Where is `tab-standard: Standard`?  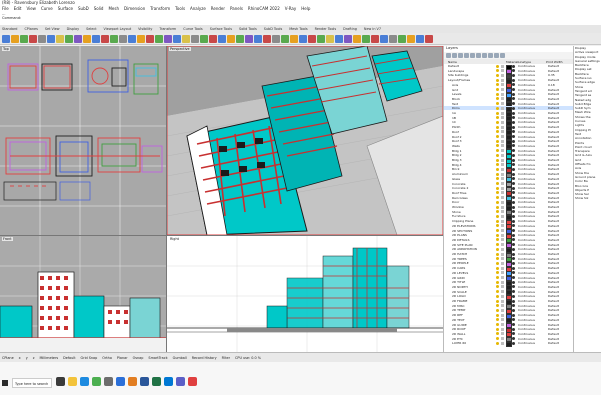 tab-standard: Standard is located at coordinates (9, 29).